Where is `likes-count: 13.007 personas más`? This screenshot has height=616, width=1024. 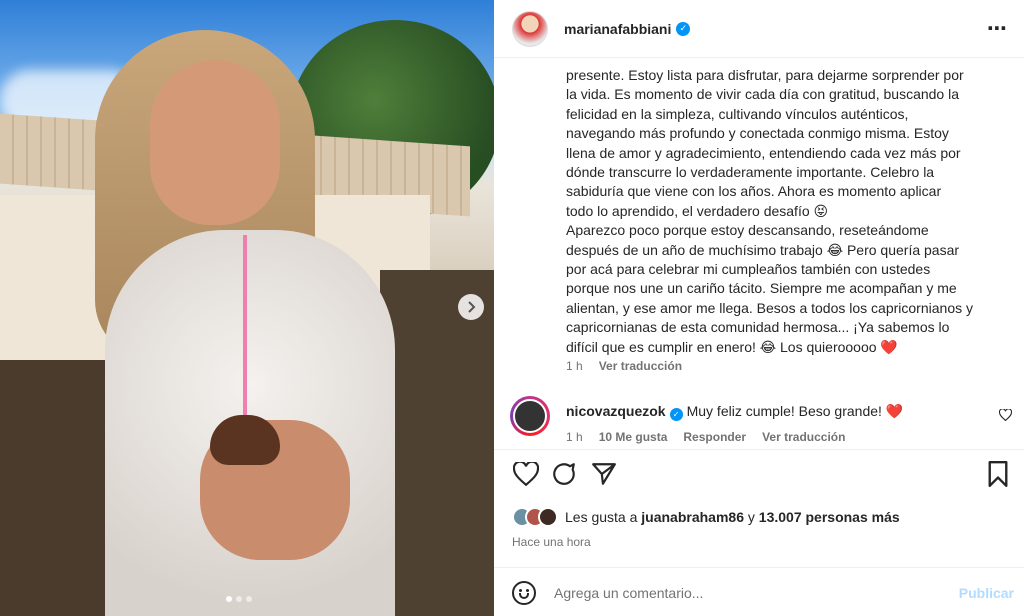
likes-count: 13.007 personas más is located at coordinates (829, 517).